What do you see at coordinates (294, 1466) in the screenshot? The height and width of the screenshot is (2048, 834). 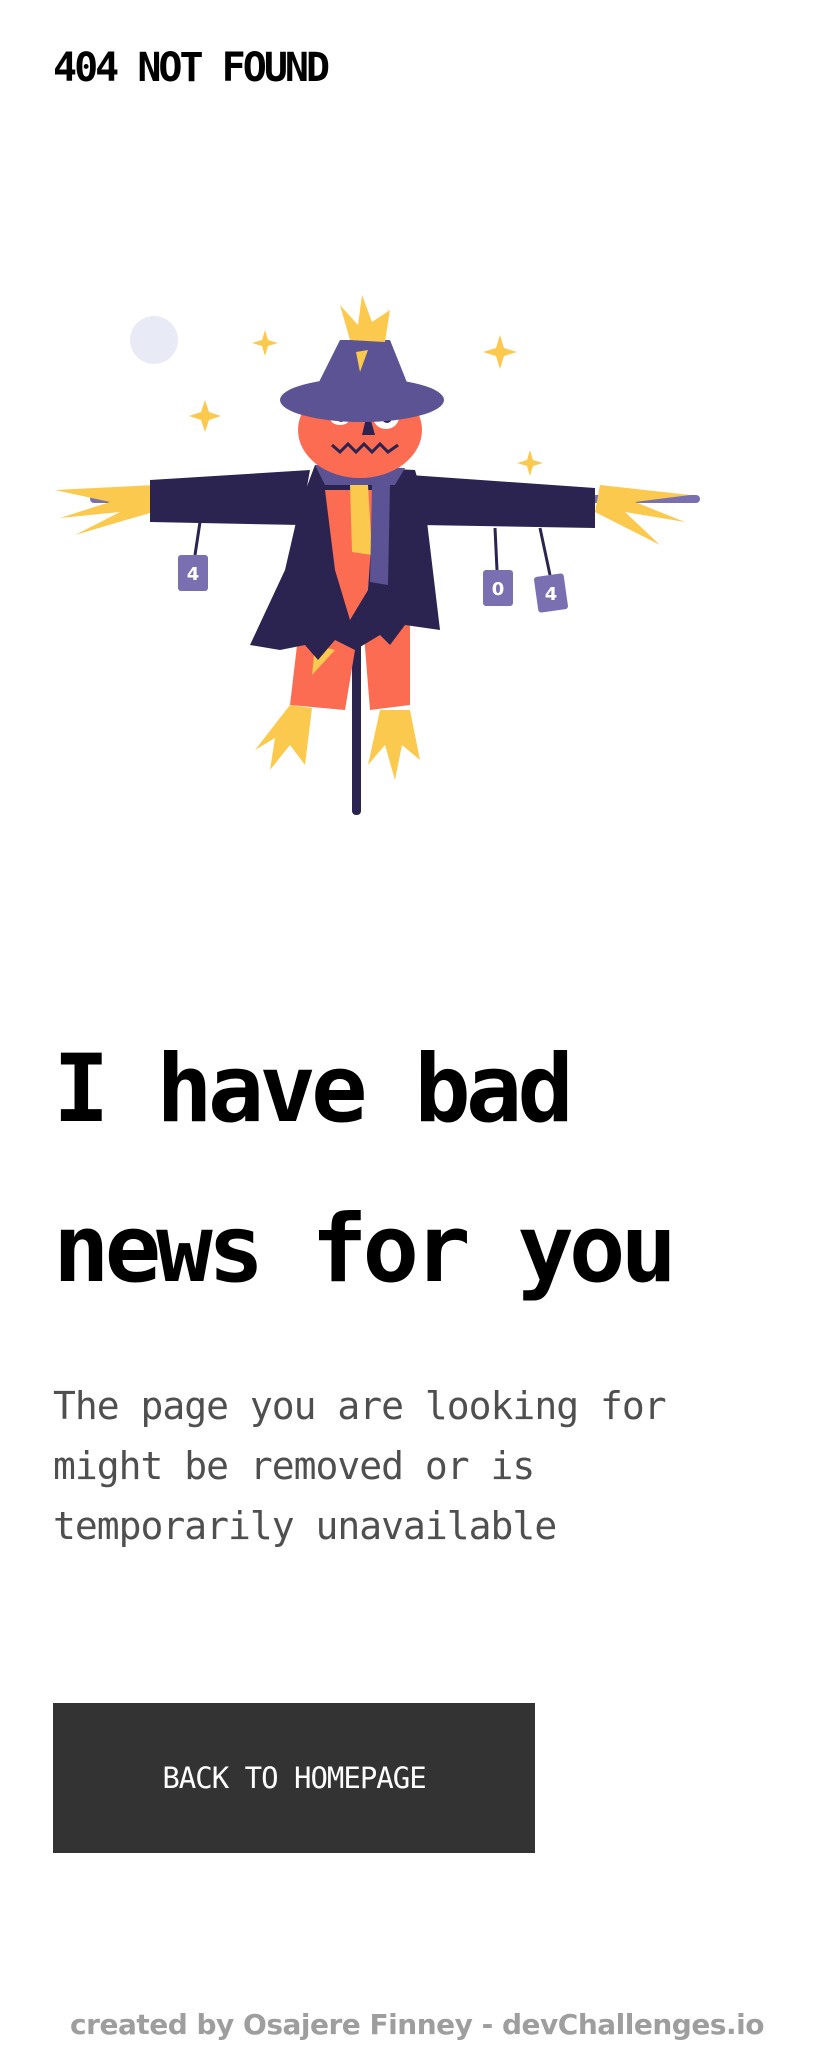 I see `message-line-2: might be removed or is` at bounding box center [294, 1466].